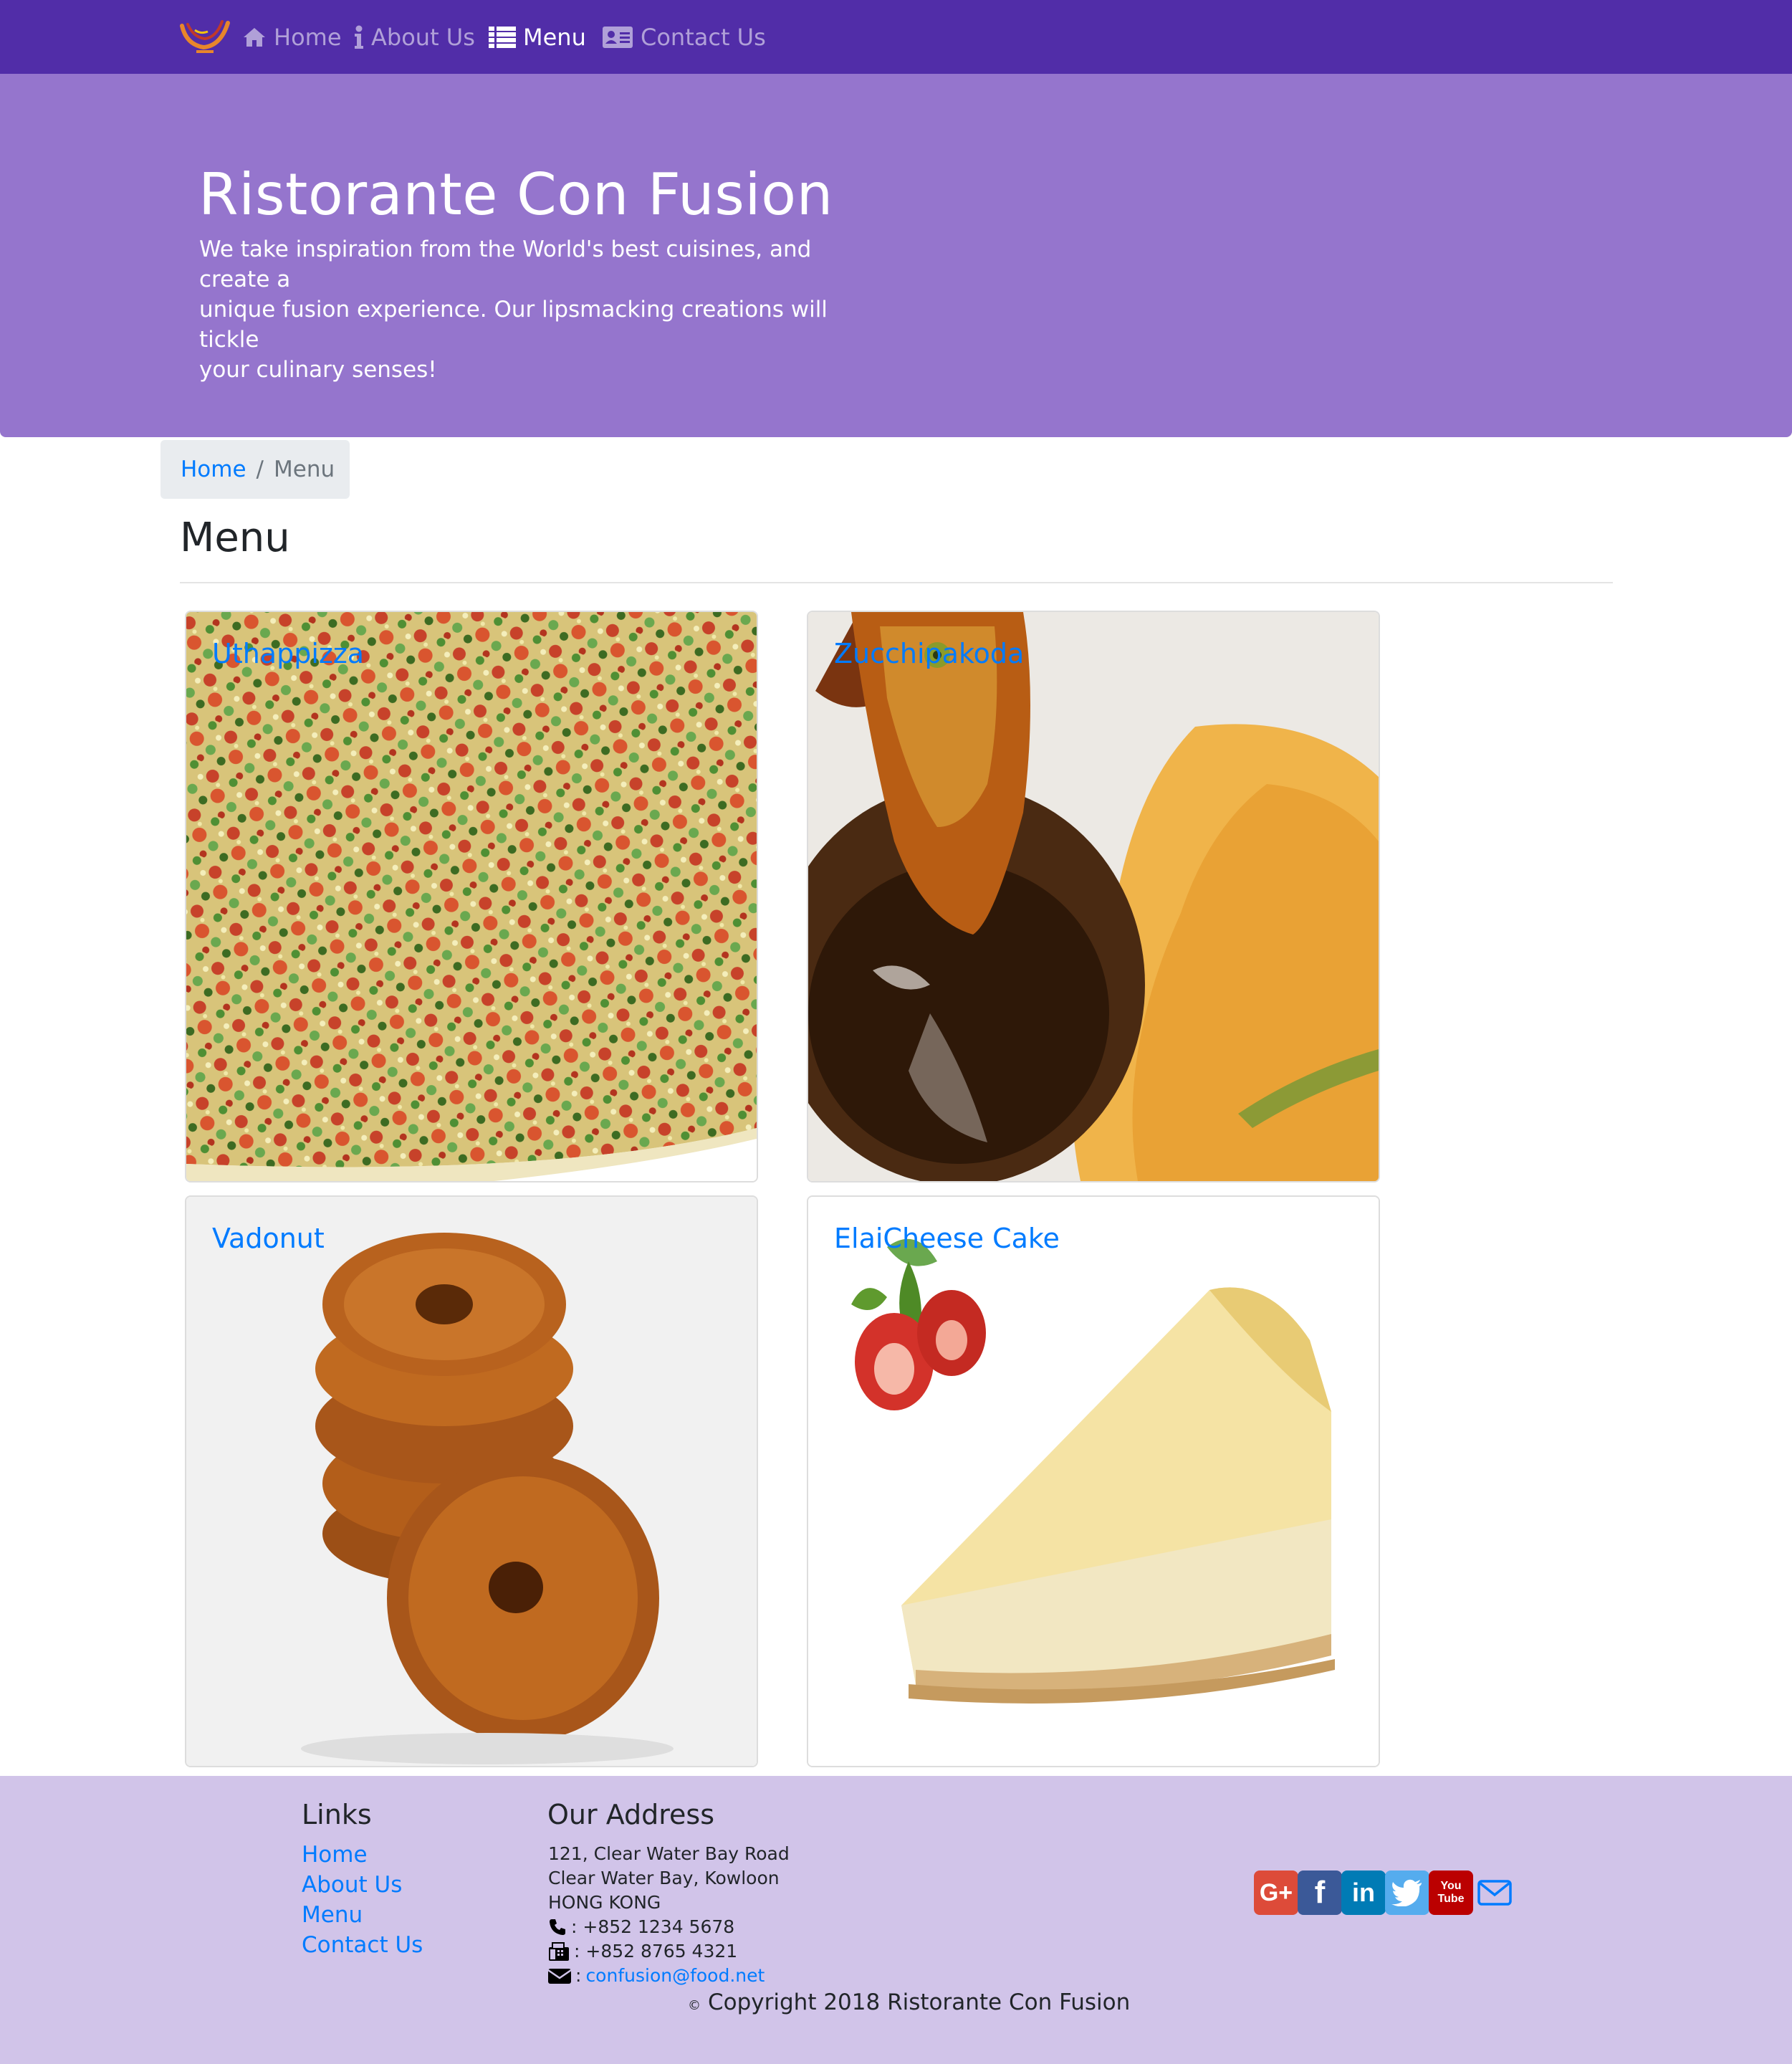  What do you see at coordinates (929, 653) in the screenshot?
I see `dish-name: Zucchipakoda` at bounding box center [929, 653].